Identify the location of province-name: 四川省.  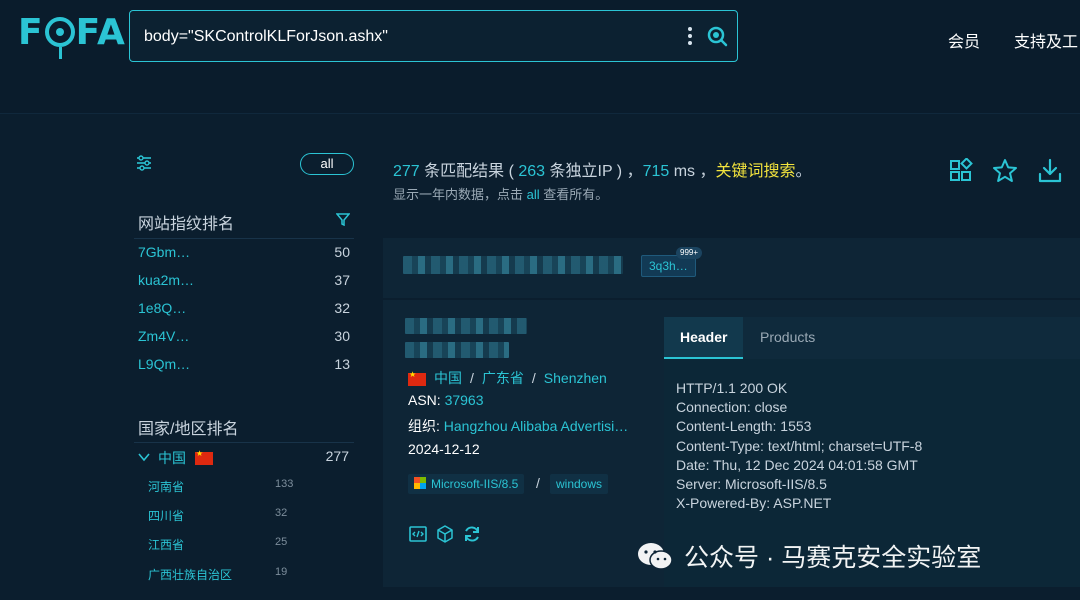
(166, 515).